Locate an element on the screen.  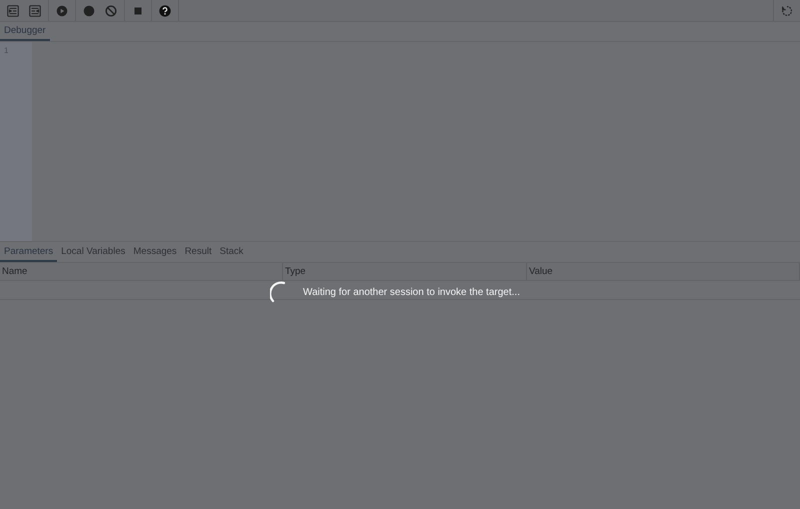
play-circle-icon is located at coordinates (62, 11).